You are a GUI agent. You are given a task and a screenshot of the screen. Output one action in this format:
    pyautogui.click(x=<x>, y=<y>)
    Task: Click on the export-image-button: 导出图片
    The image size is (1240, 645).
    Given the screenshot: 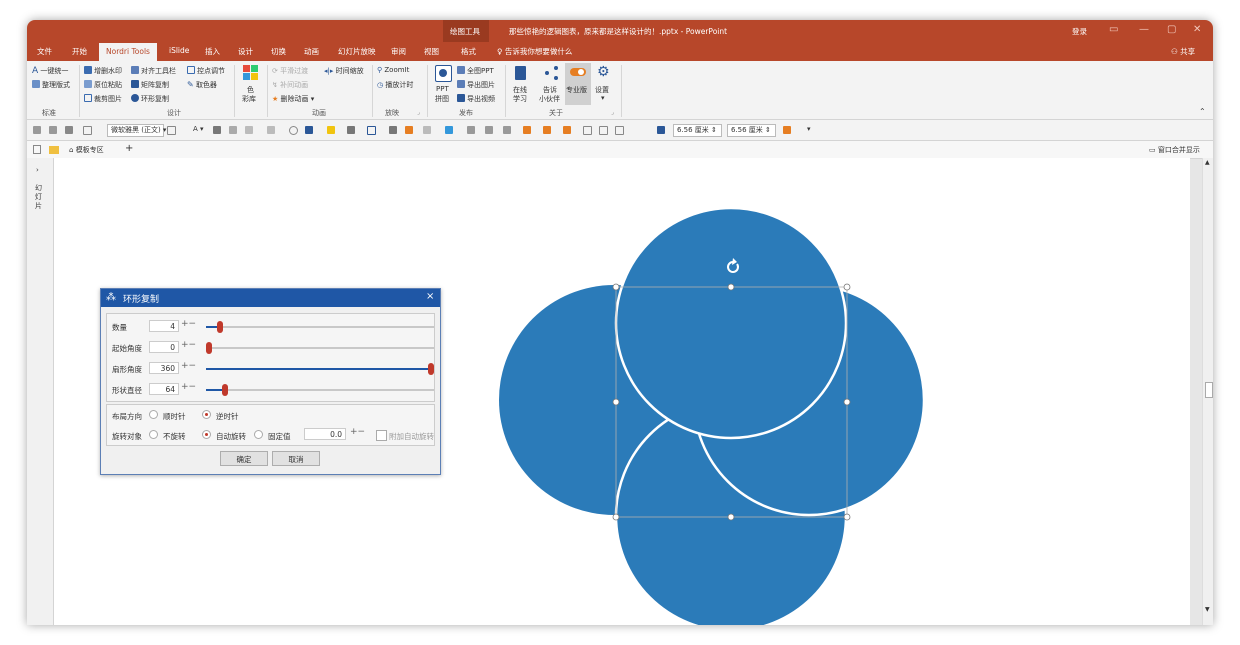 What is the action you would take?
    pyautogui.click(x=476, y=85)
    